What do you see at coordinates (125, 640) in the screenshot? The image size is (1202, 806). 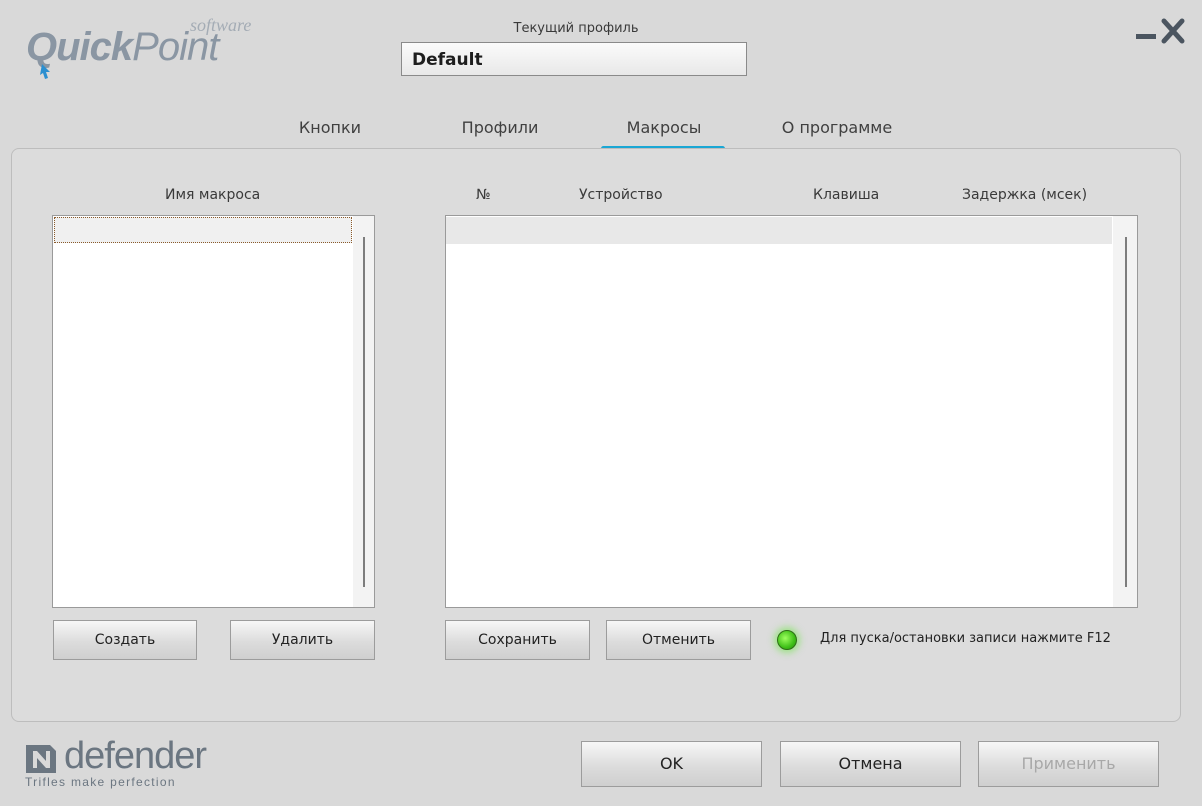 I see `create-macro-button: Создать` at bounding box center [125, 640].